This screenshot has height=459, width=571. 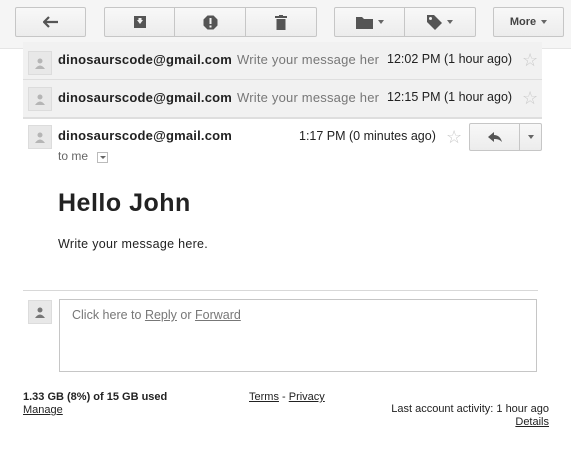 I want to click on manage-link: Manage, so click(x=95, y=410).